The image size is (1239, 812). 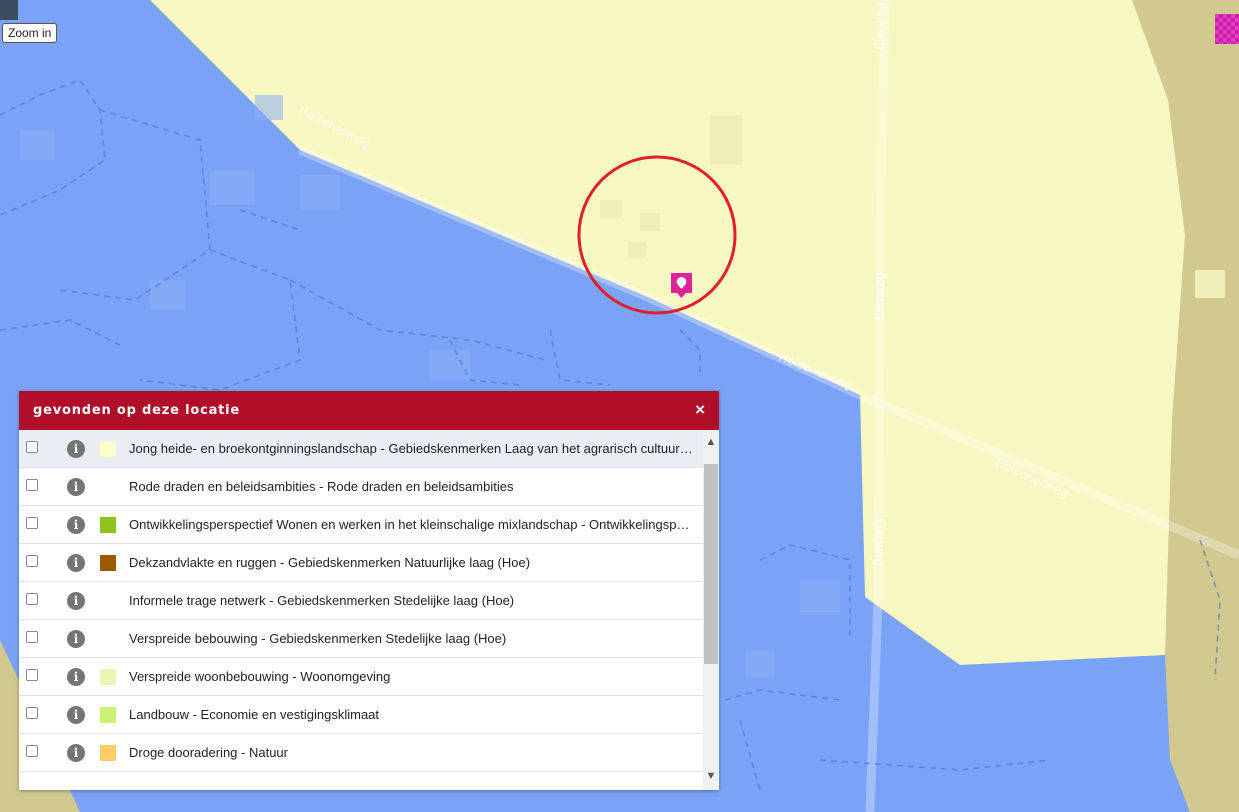 I want to click on panel-title: gevonden op deze locatie, so click(x=137, y=410).